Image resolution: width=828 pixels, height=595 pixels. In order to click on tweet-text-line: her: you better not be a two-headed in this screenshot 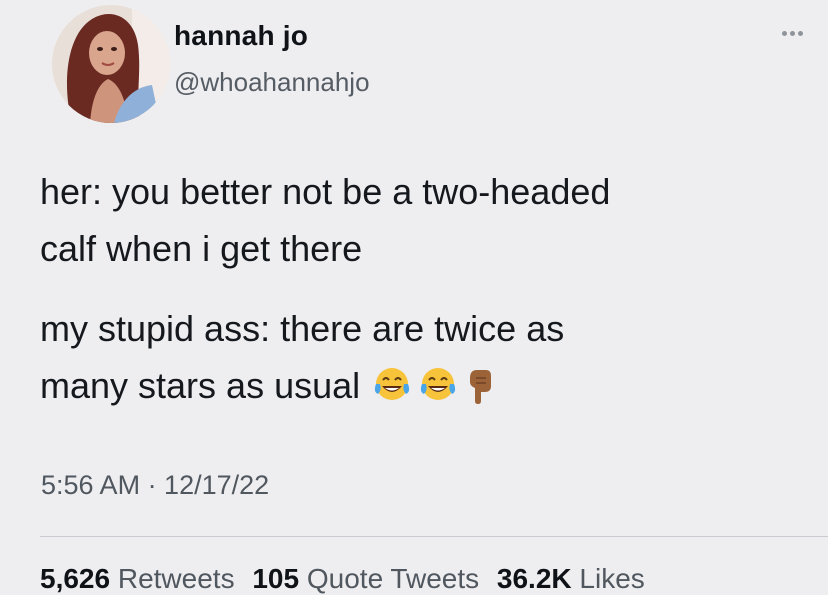, I will do `click(325, 191)`.